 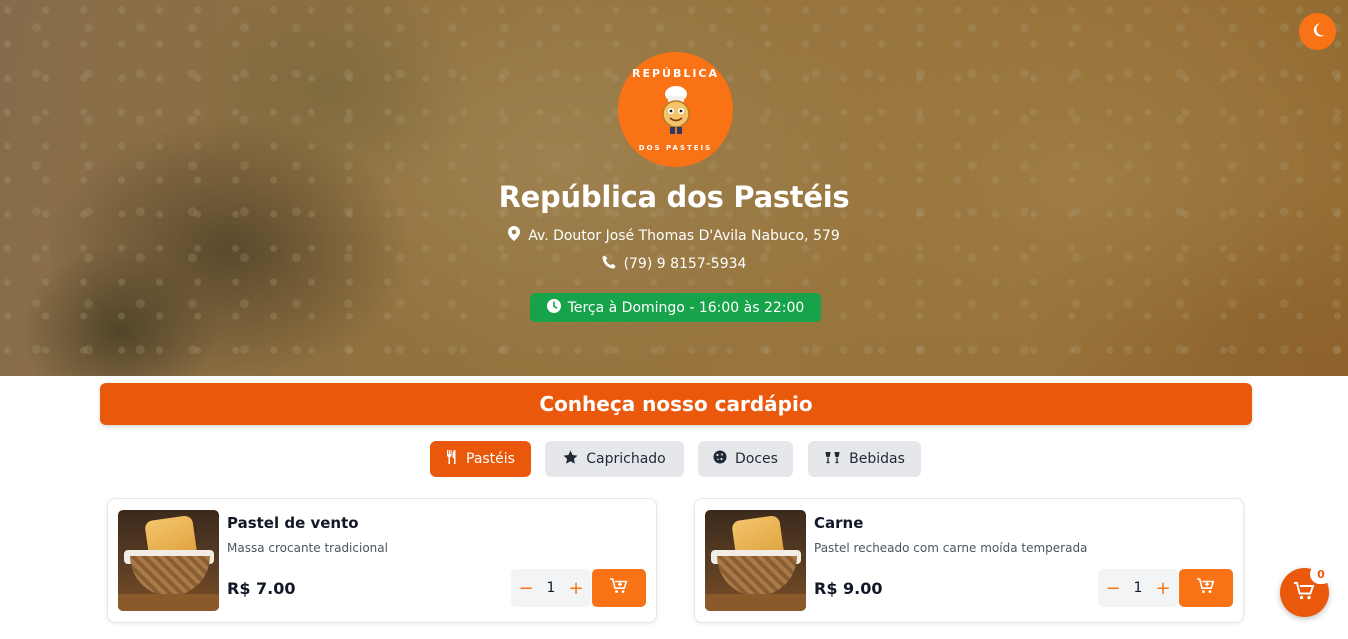 I want to click on menu-section-title: Conheça nosso cardápio, so click(x=676, y=404).